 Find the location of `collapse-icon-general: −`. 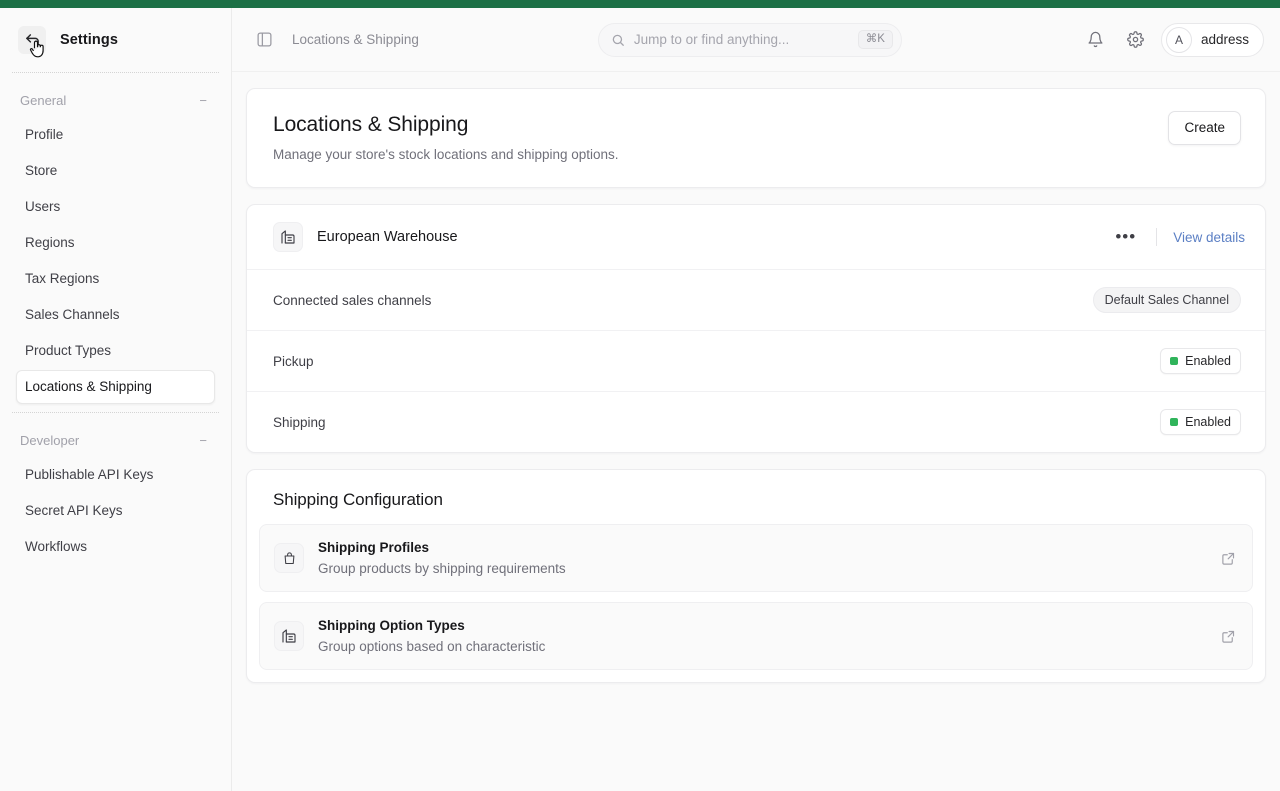

collapse-icon-general: − is located at coordinates (205, 100).